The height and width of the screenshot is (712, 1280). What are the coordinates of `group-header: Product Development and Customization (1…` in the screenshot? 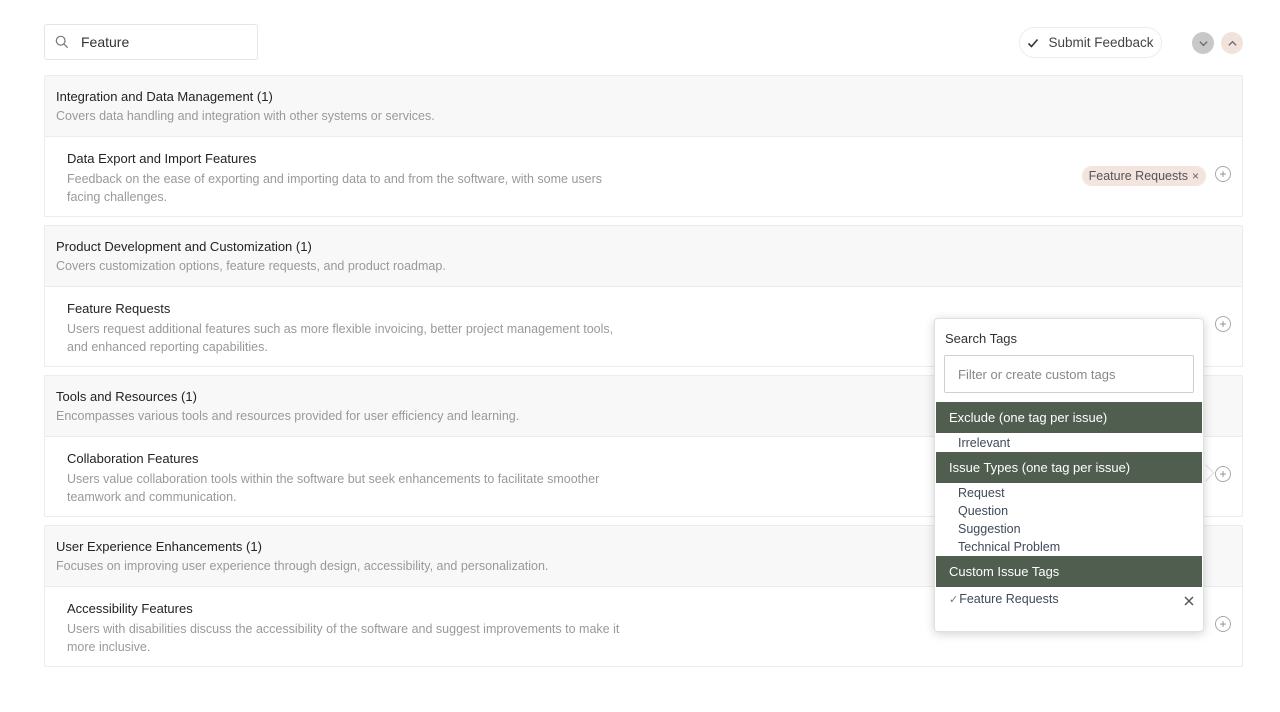 It's located at (643, 256).